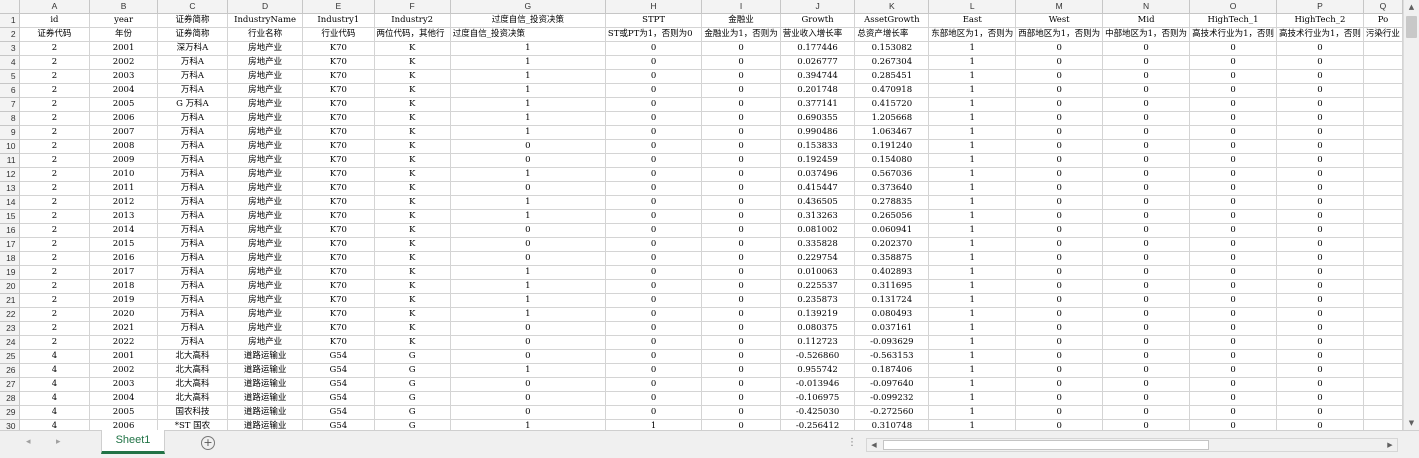 This screenshot has height=458, width=1419. Describe the element at coordinates (1383, 7) in the screenshot. I see `column-header: Q` at that location.